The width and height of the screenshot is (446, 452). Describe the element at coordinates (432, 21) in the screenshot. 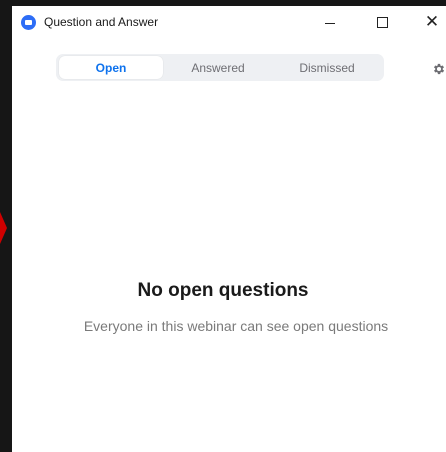

I see `close-icon: ✕` at that location.